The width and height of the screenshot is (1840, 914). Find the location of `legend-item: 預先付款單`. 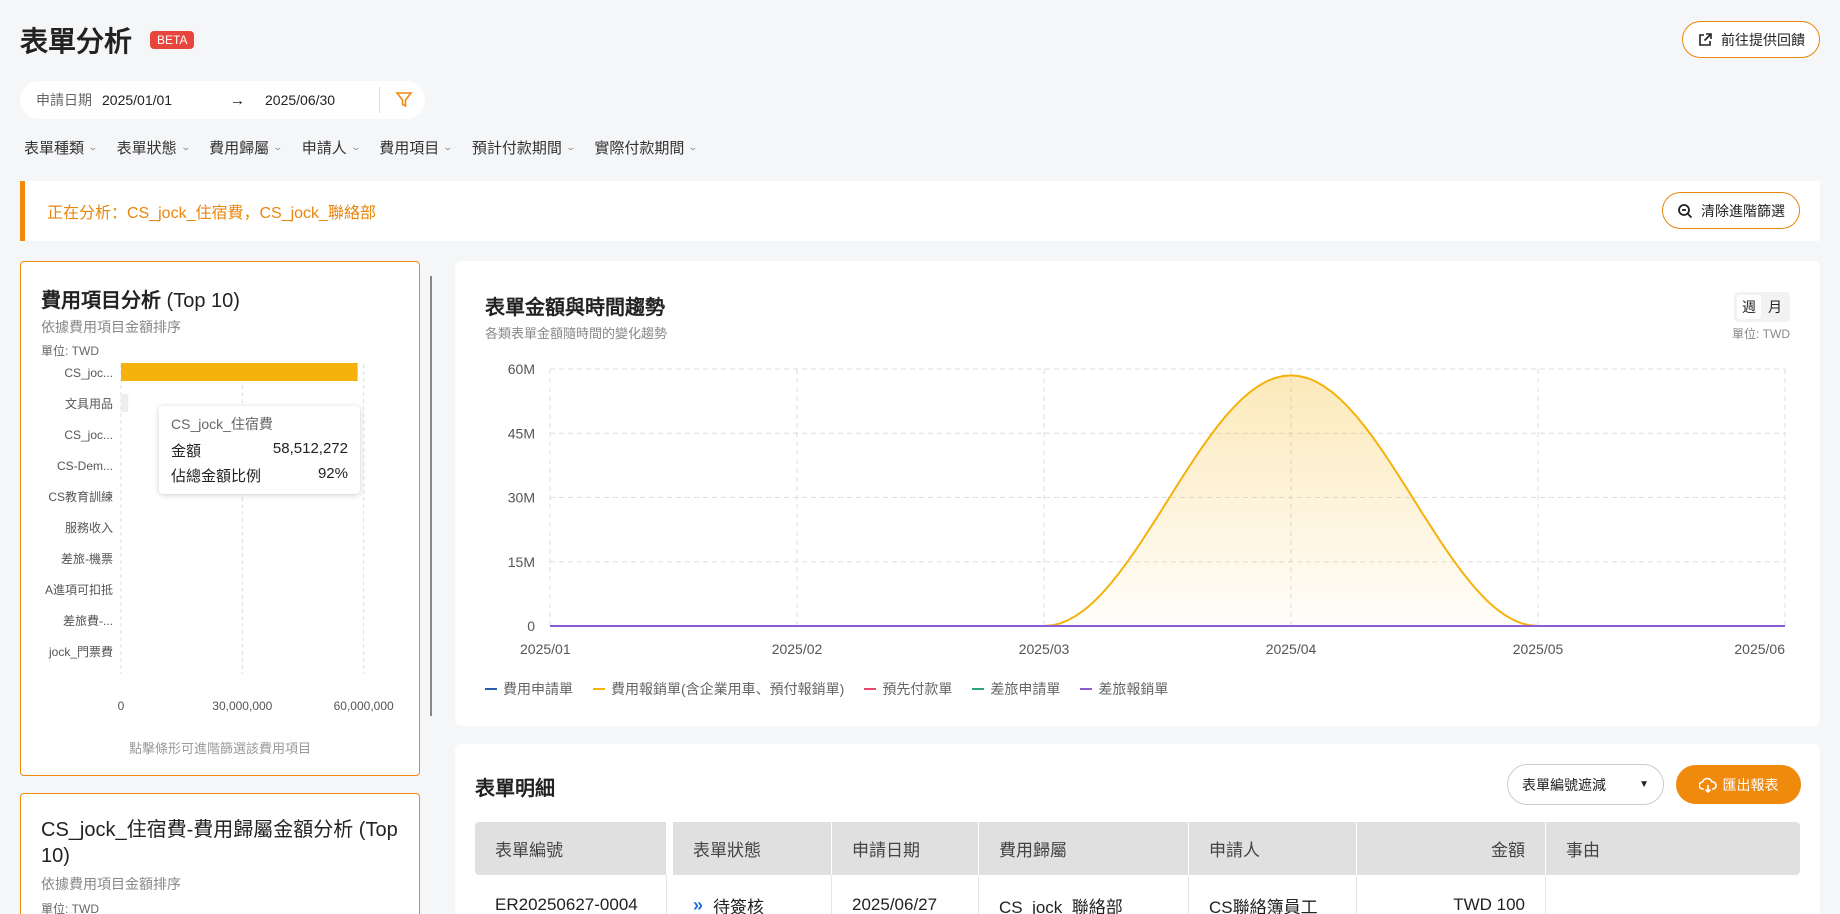

legend-item: 預先付款單 is located at coordinates (908, 689).